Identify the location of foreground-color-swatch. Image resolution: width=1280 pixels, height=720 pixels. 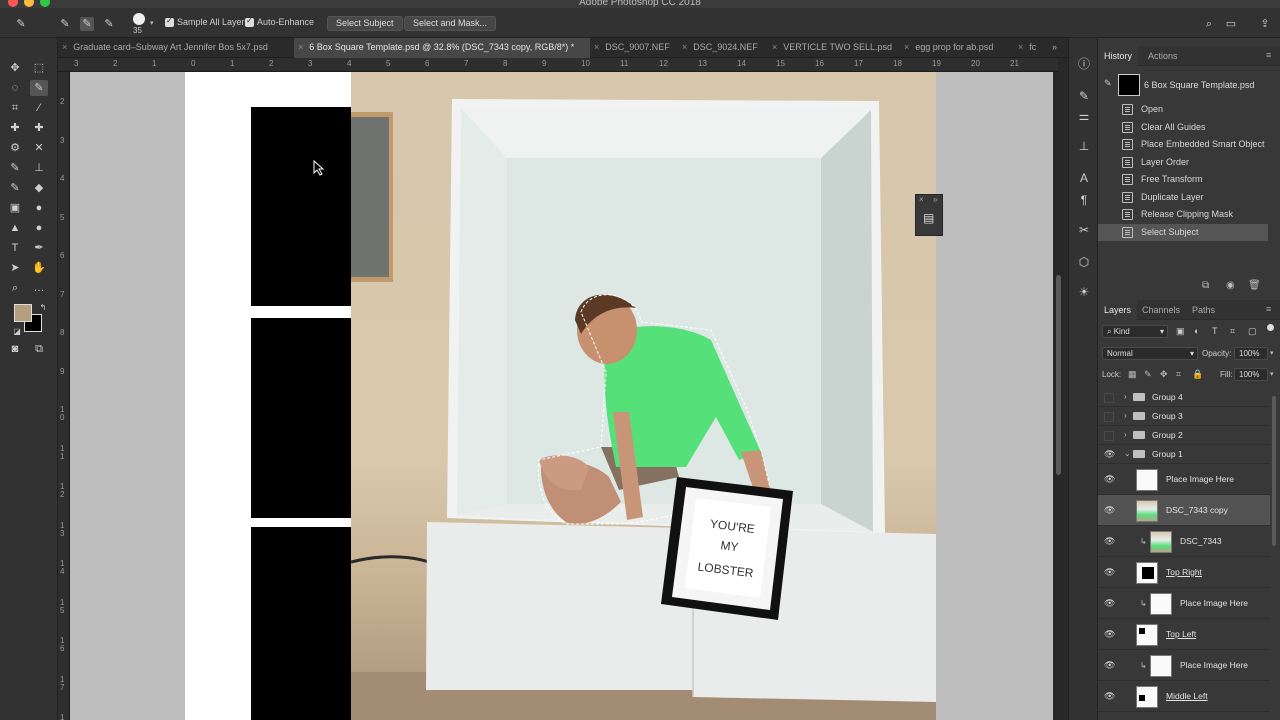
(23, 313).